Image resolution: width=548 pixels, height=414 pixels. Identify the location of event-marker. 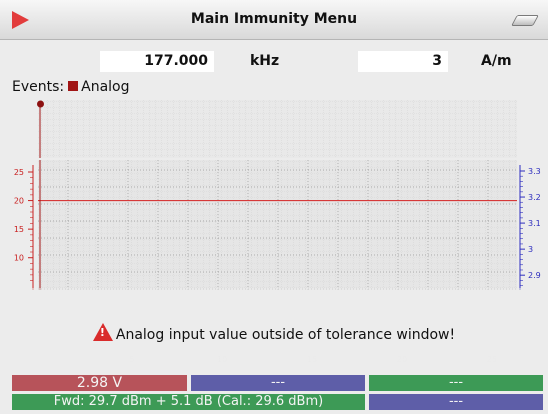
(41, 104).